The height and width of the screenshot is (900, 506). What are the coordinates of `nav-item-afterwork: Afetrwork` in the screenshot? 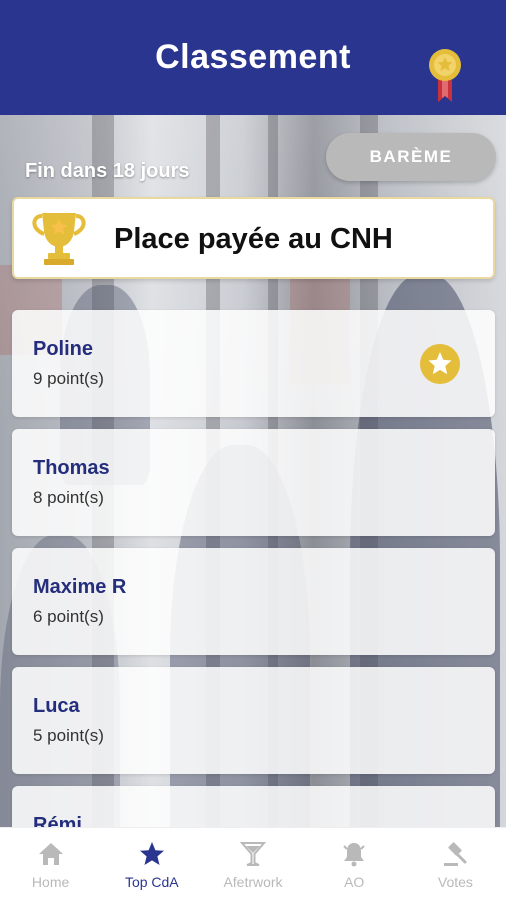 It's located at (252, 864).